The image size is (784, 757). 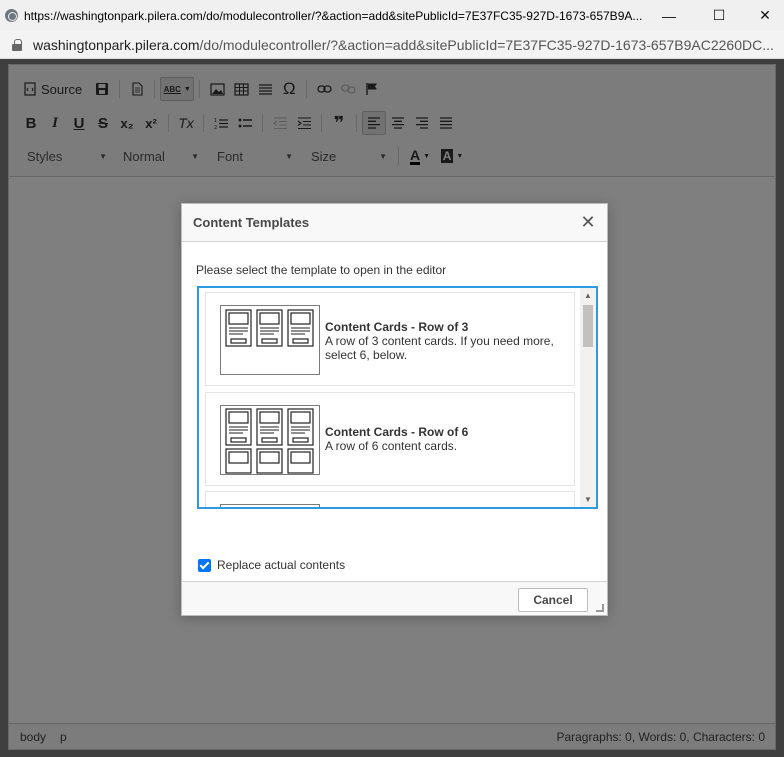 I want to click on replace-contents-option: Replace actual contents, so click(x=271, y=565).